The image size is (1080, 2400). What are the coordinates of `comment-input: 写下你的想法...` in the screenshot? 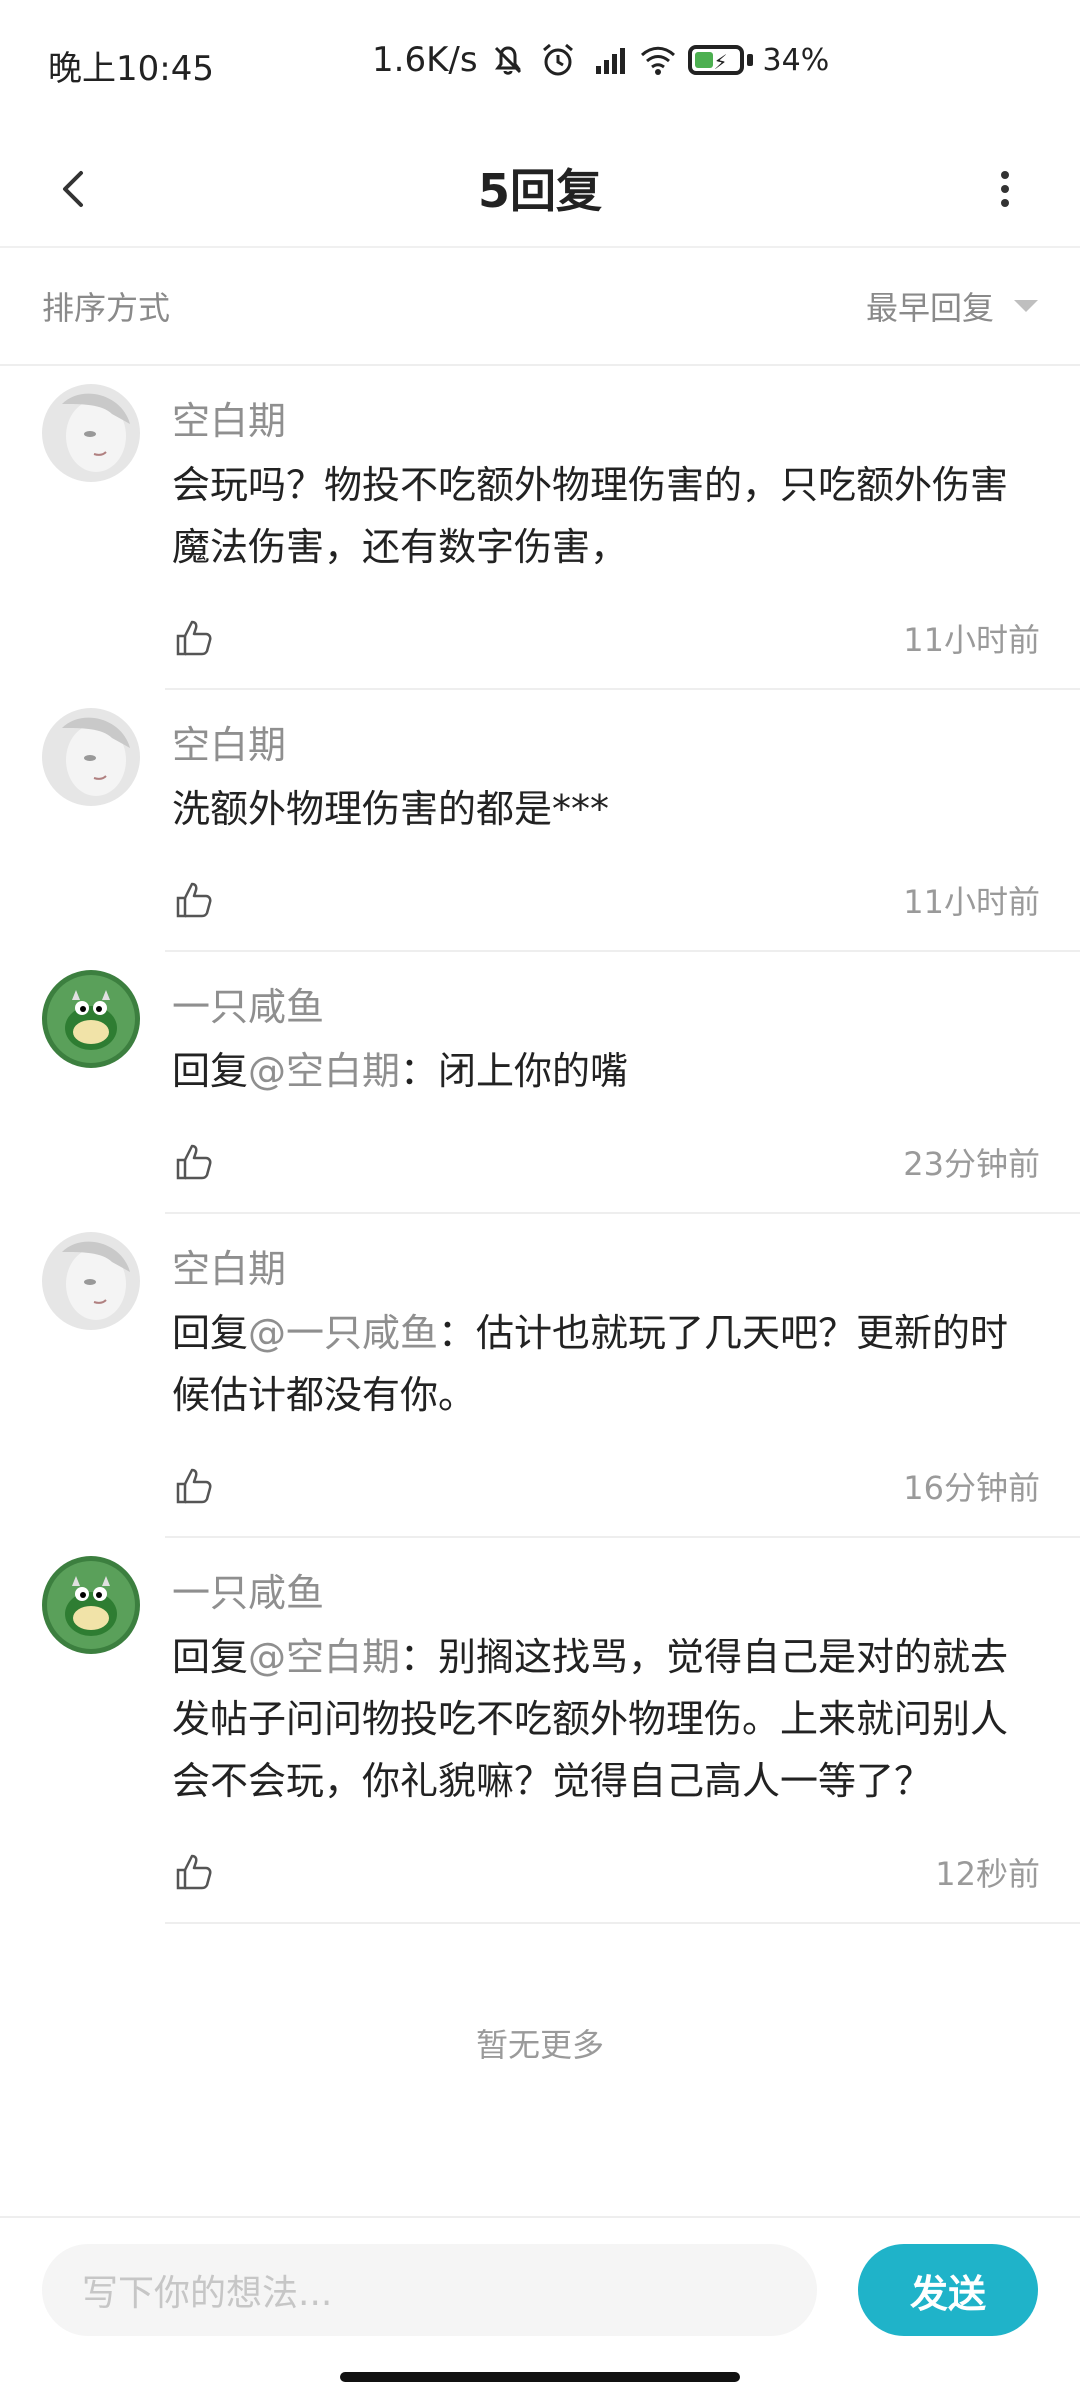 It's located at (429, 2290).